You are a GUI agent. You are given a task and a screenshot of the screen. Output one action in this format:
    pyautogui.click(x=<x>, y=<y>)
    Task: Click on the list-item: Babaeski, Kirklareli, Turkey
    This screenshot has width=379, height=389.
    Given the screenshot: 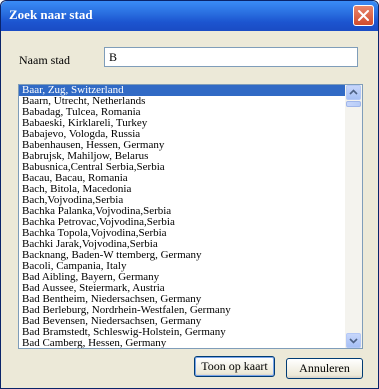 What is the action you would take?
    pyautogui.click(x=182, y=123)
    